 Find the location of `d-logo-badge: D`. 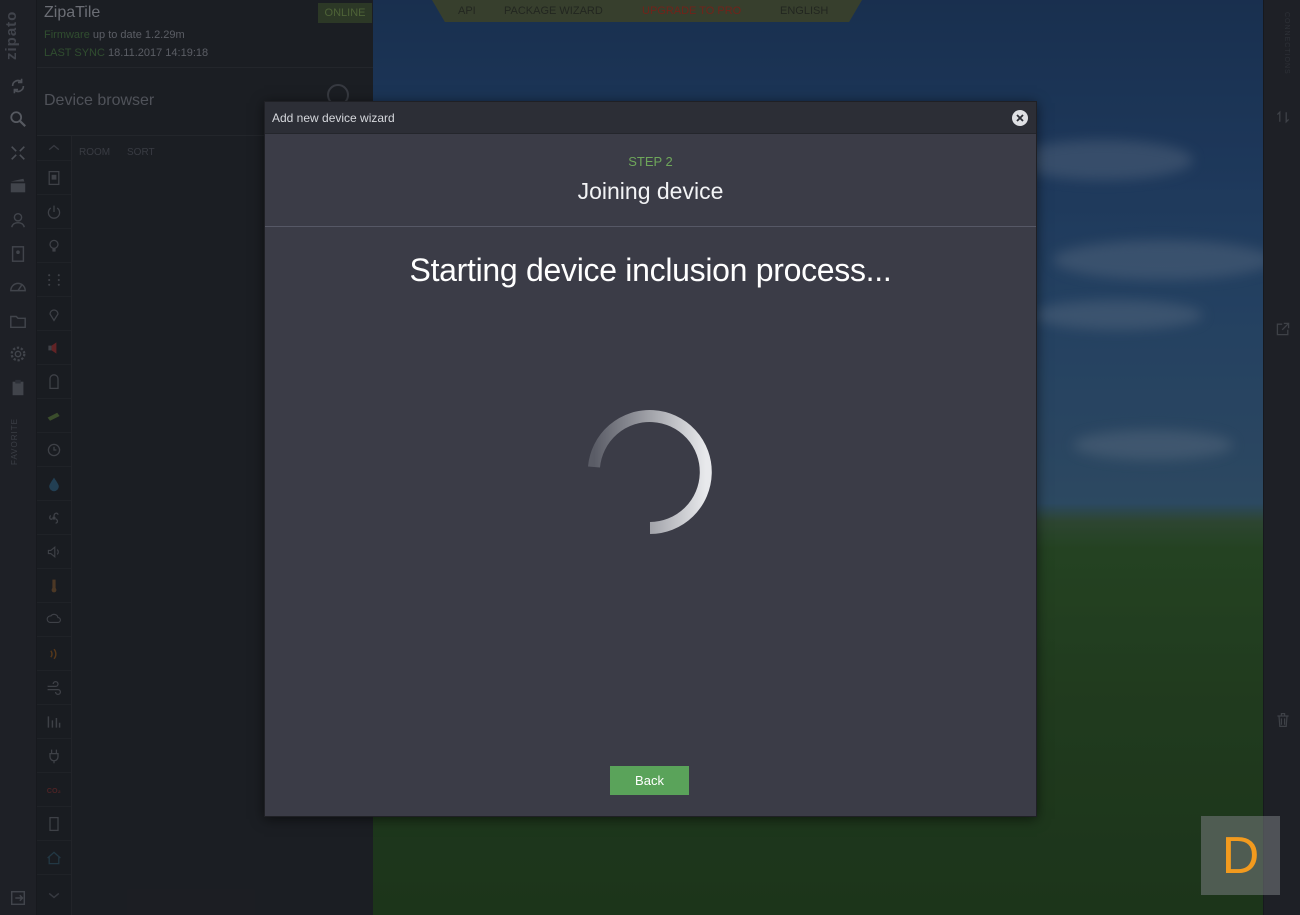

d-logo-badge: D is located at coordinates (1240, 855).